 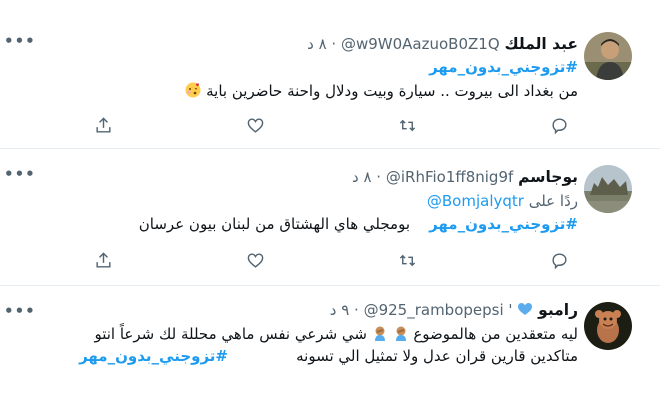 I want to click on display-name: رامبو, so click(x=558, y=310).